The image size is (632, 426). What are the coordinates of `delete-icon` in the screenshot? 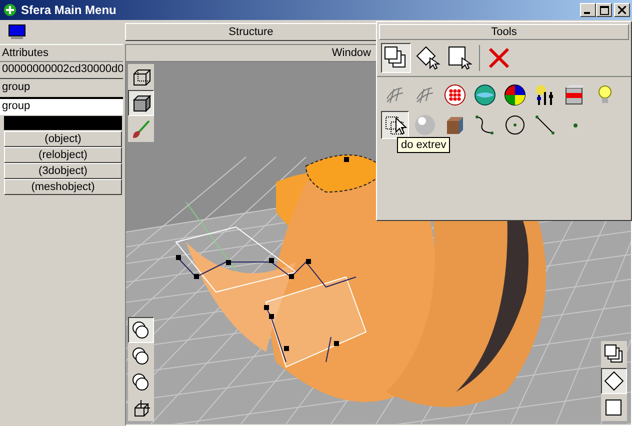 It's located at (499, 58).